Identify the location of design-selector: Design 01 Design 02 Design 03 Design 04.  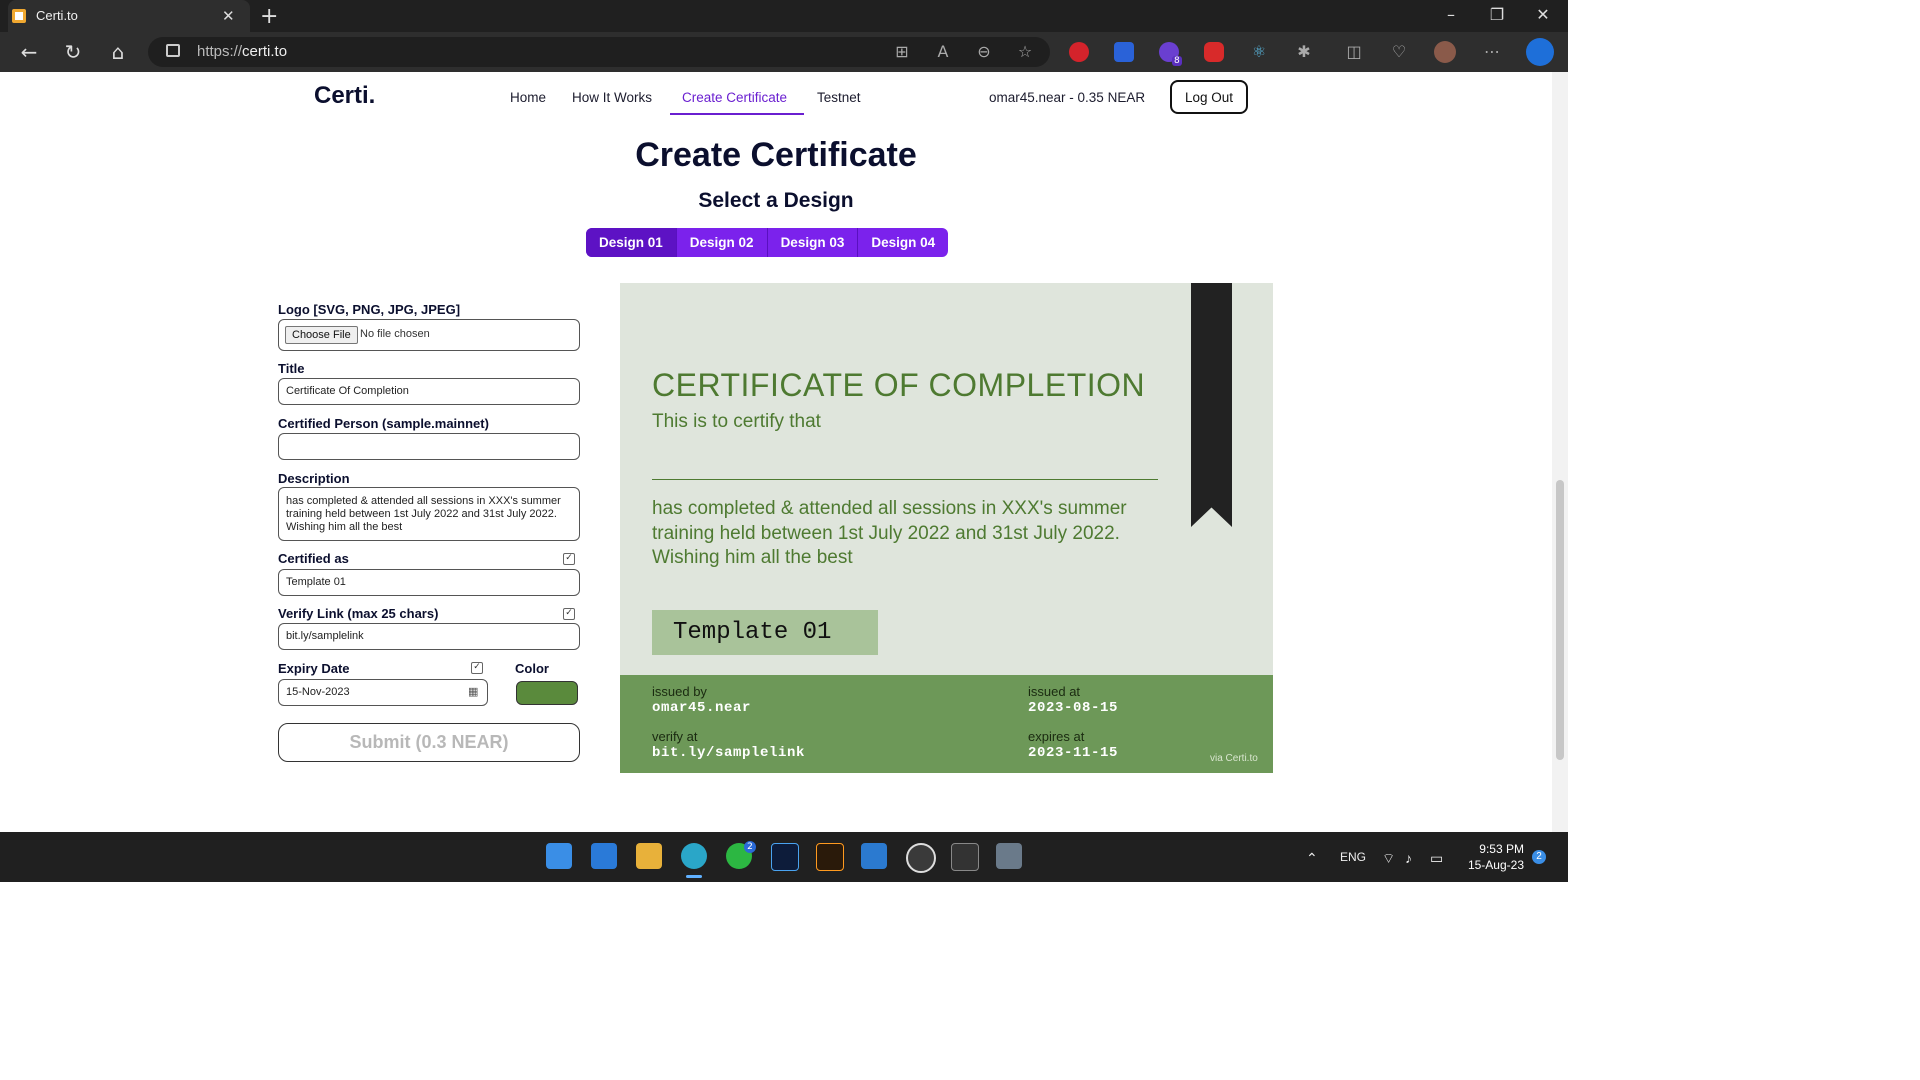
(767, 242).